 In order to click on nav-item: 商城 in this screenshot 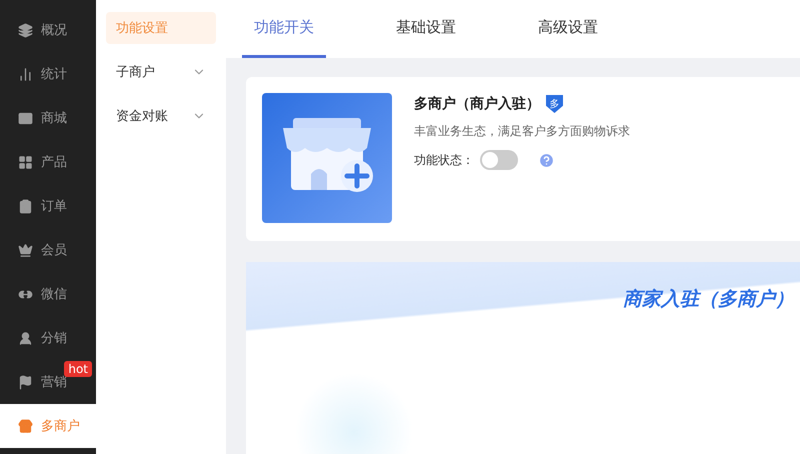, I will do `click(48, 118)`.